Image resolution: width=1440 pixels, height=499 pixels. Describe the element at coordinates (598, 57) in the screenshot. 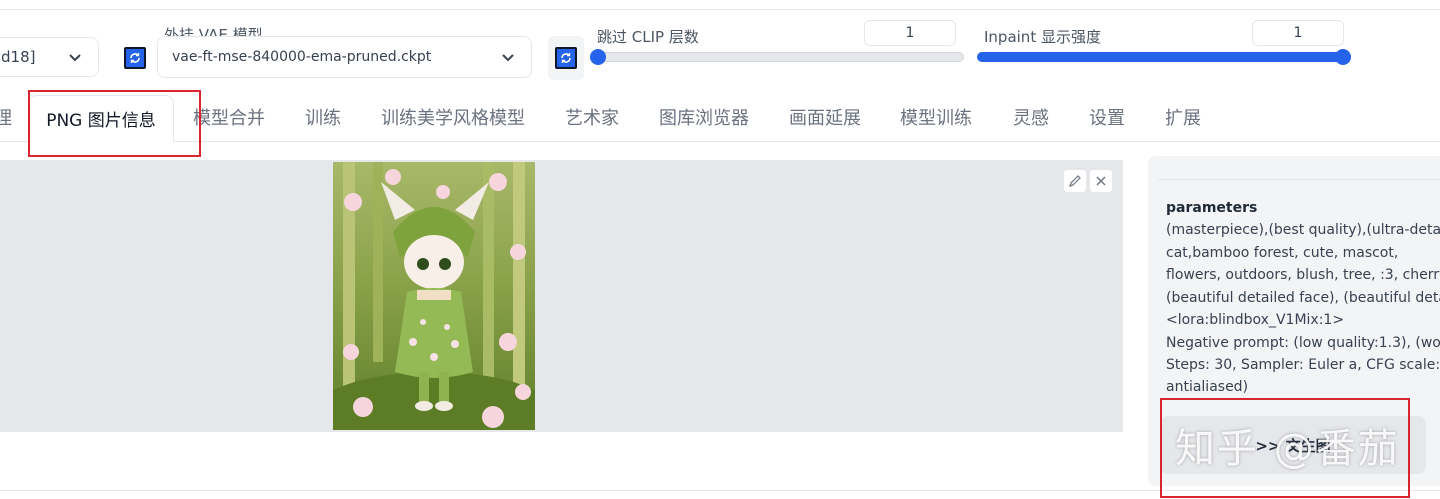

I see `clip-skip-slider-thumb` at that location.